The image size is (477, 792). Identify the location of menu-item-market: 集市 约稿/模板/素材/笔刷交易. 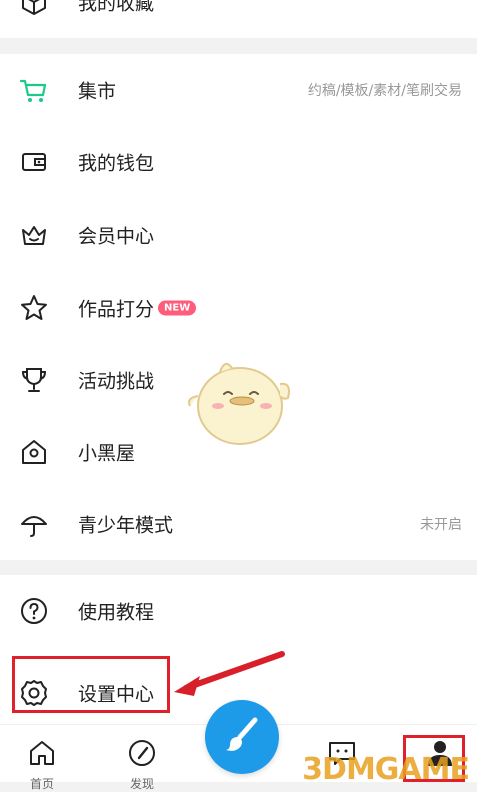
(238, 90).